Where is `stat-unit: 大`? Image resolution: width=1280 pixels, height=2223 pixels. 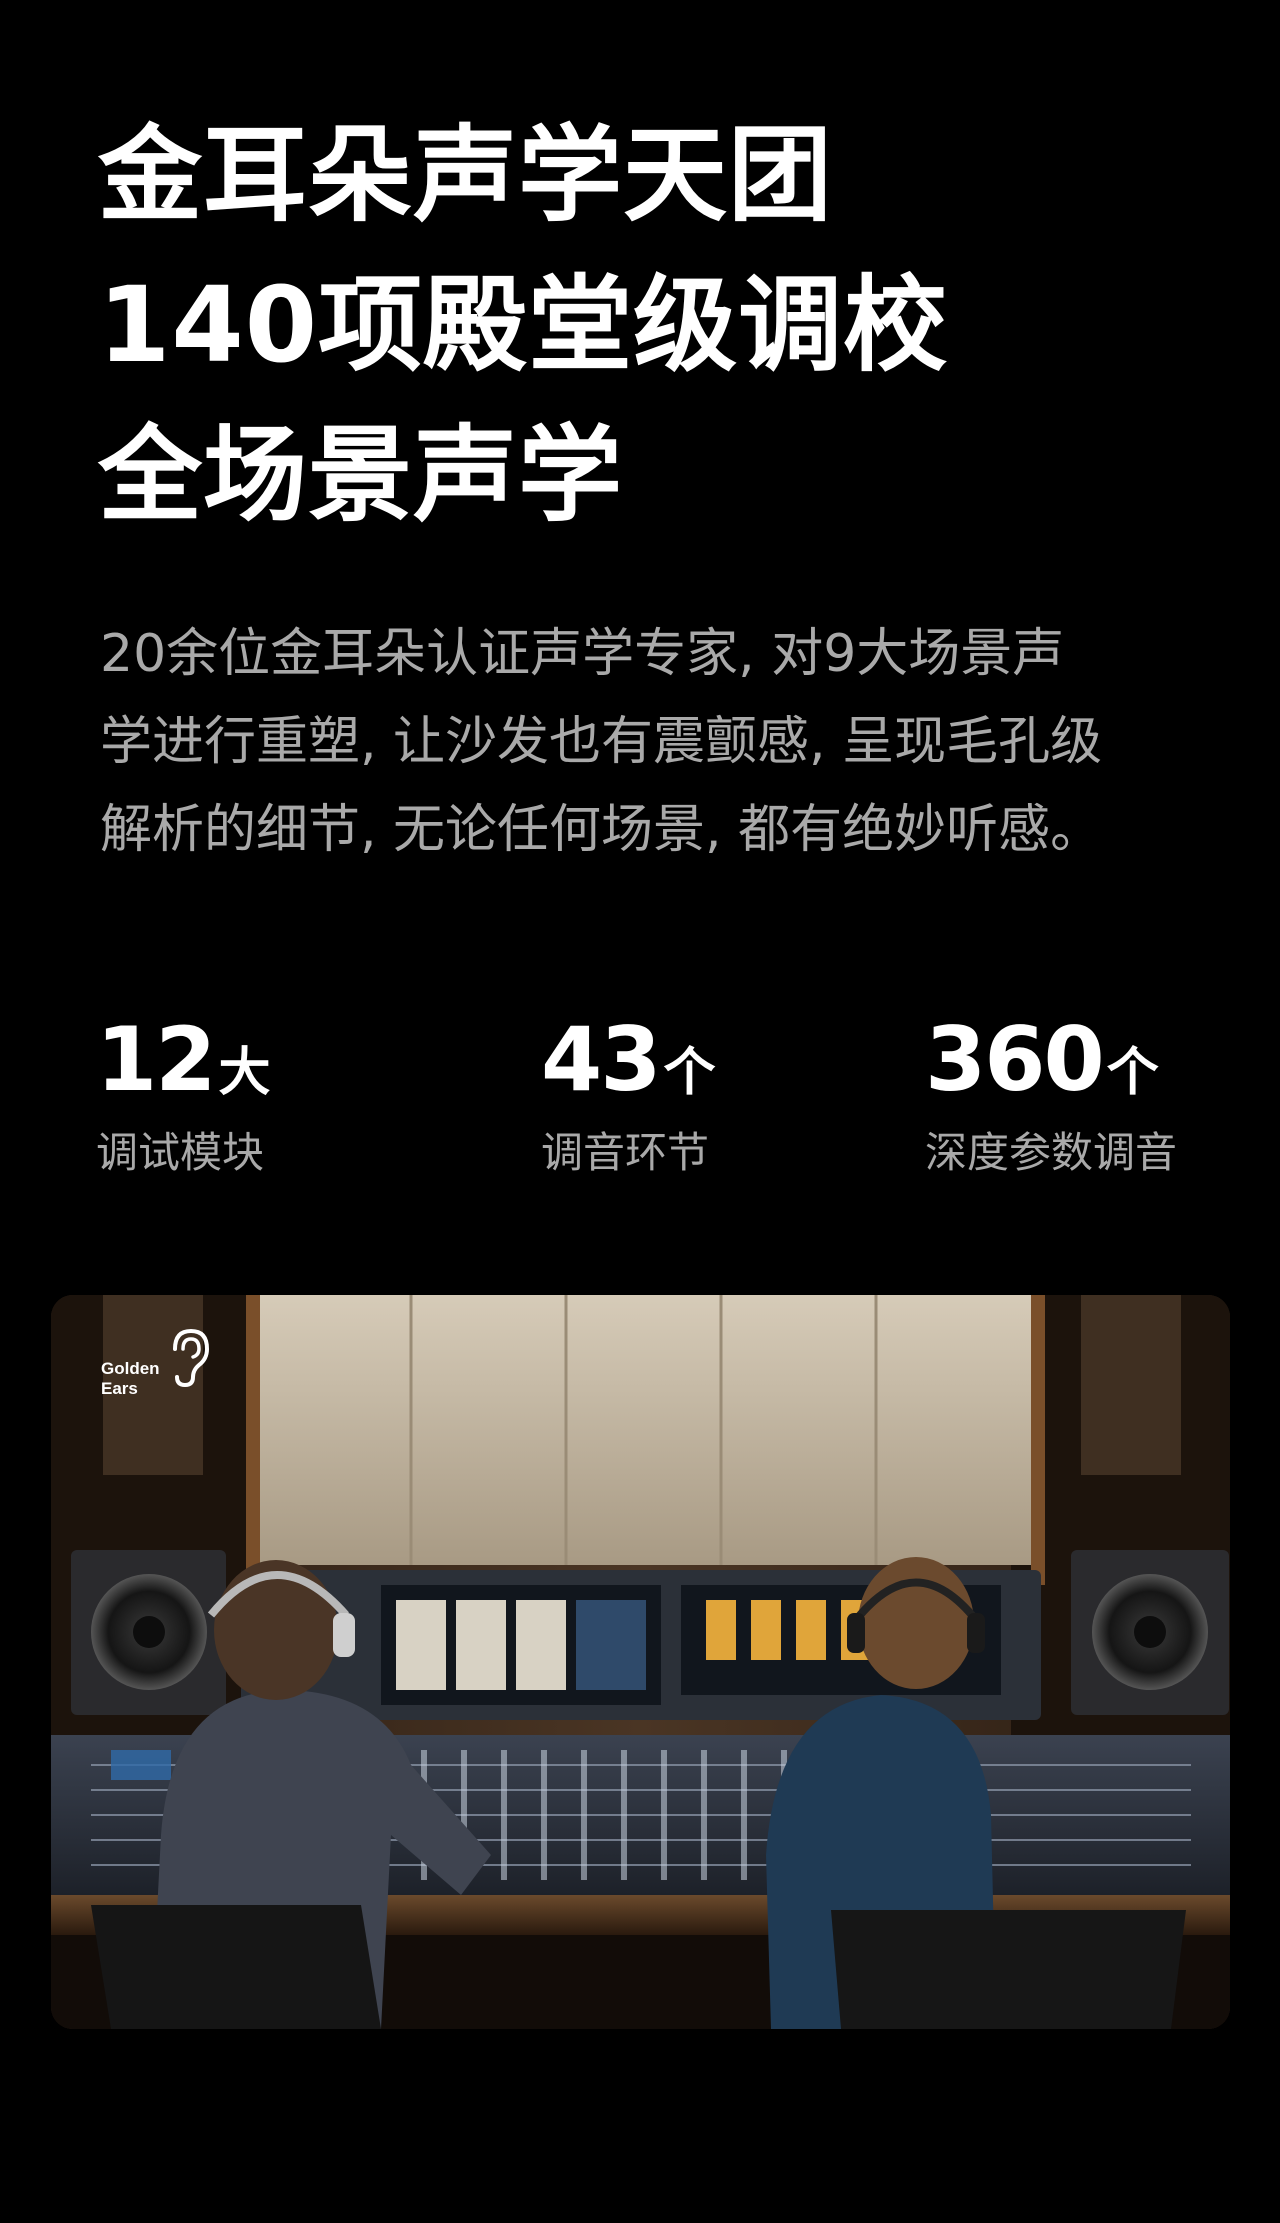
stat-unit: 大 is located at coordinates (244, 1073).